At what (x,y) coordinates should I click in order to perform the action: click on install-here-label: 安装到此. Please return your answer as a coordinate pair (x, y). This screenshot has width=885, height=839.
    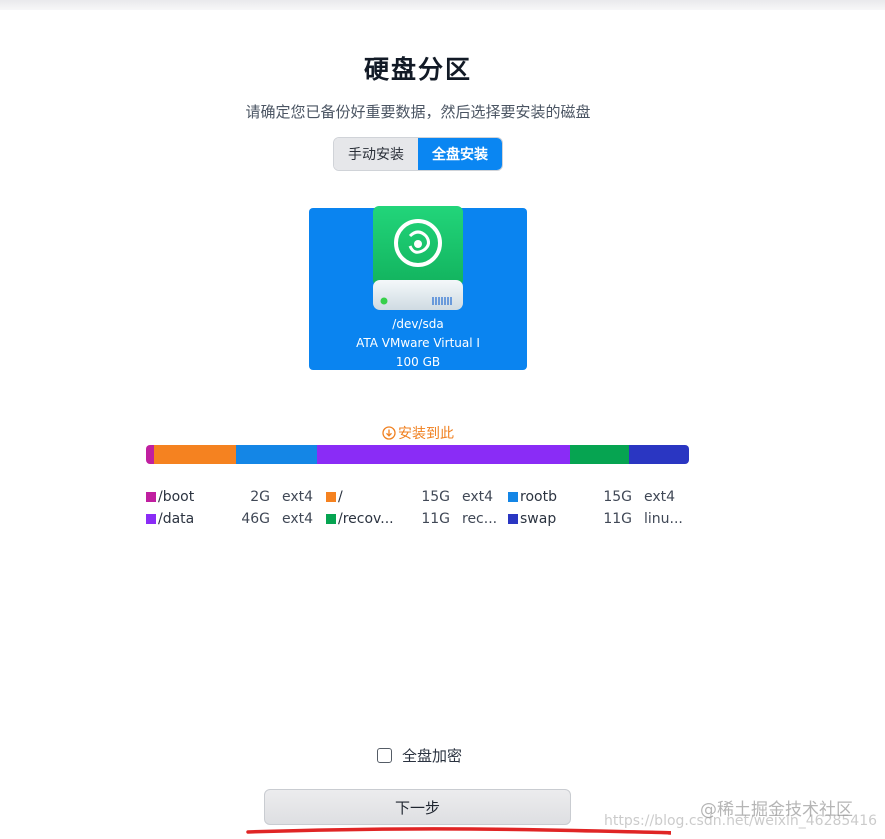
    Looking at the image, I should click on (426, 434).